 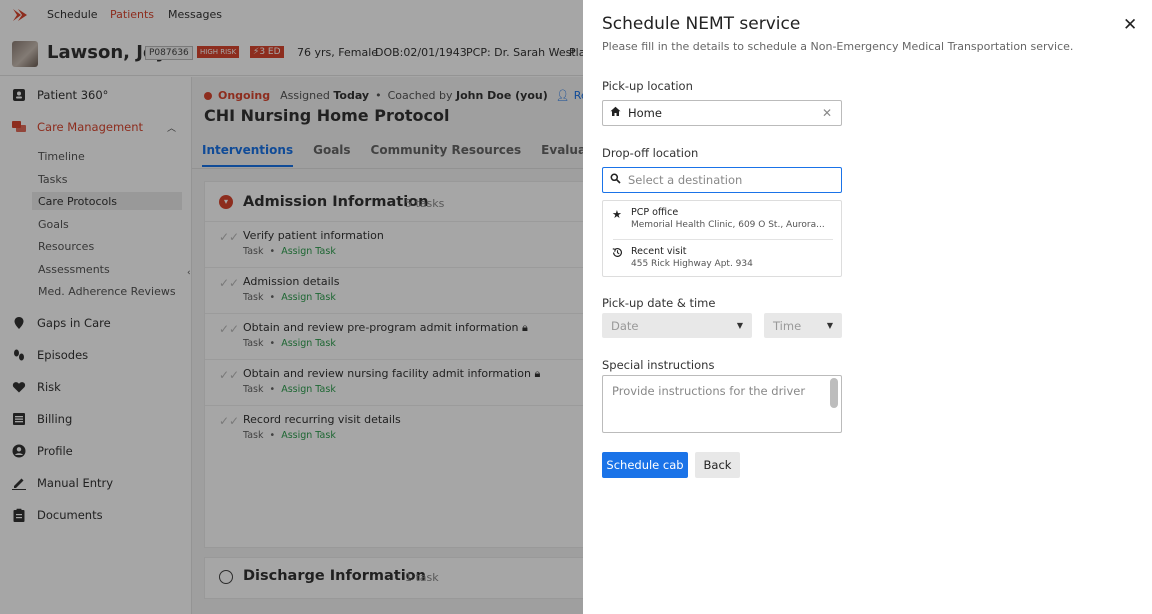 I want to click on star-icon: ★, so click(x=617, y=214).